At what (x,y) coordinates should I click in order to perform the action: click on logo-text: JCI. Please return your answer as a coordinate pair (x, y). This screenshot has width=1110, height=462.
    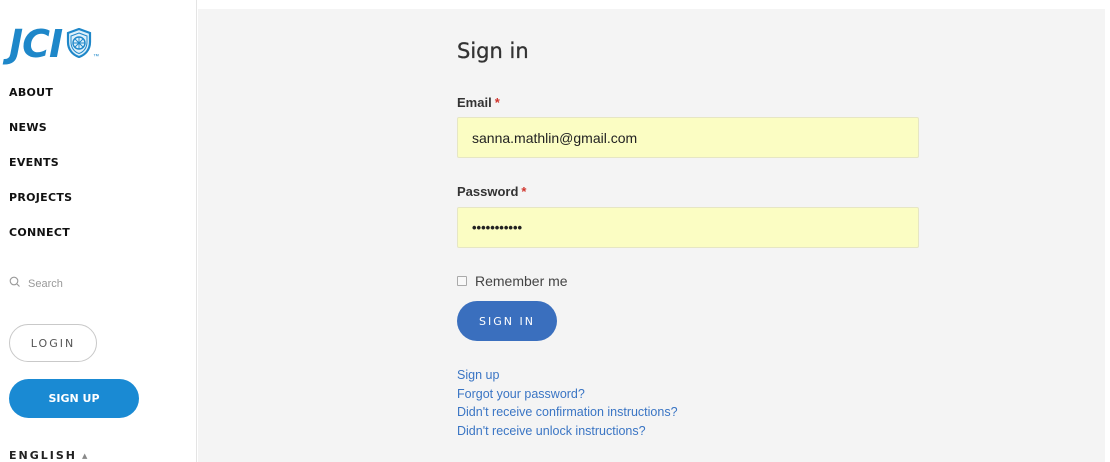
    Looking at the image, I should click on (36, 44).